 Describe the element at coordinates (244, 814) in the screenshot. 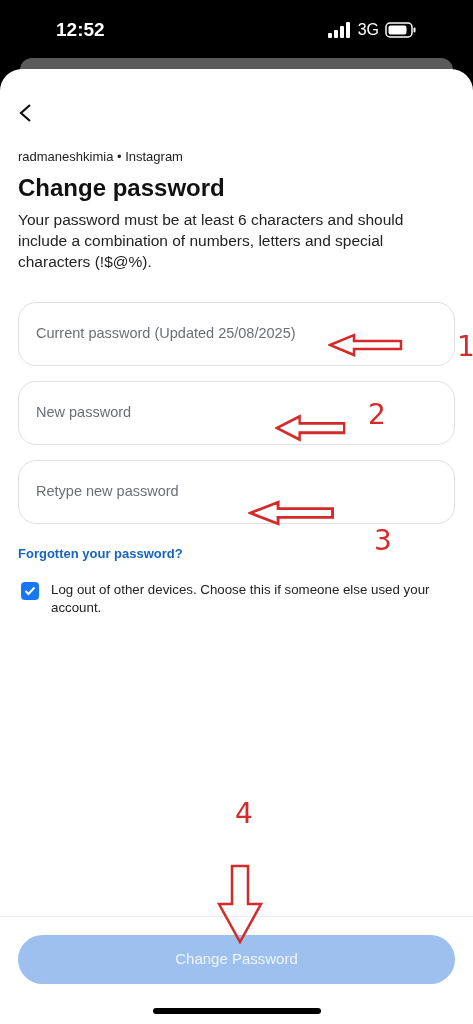

I see `annotation-number: 4` at that location.